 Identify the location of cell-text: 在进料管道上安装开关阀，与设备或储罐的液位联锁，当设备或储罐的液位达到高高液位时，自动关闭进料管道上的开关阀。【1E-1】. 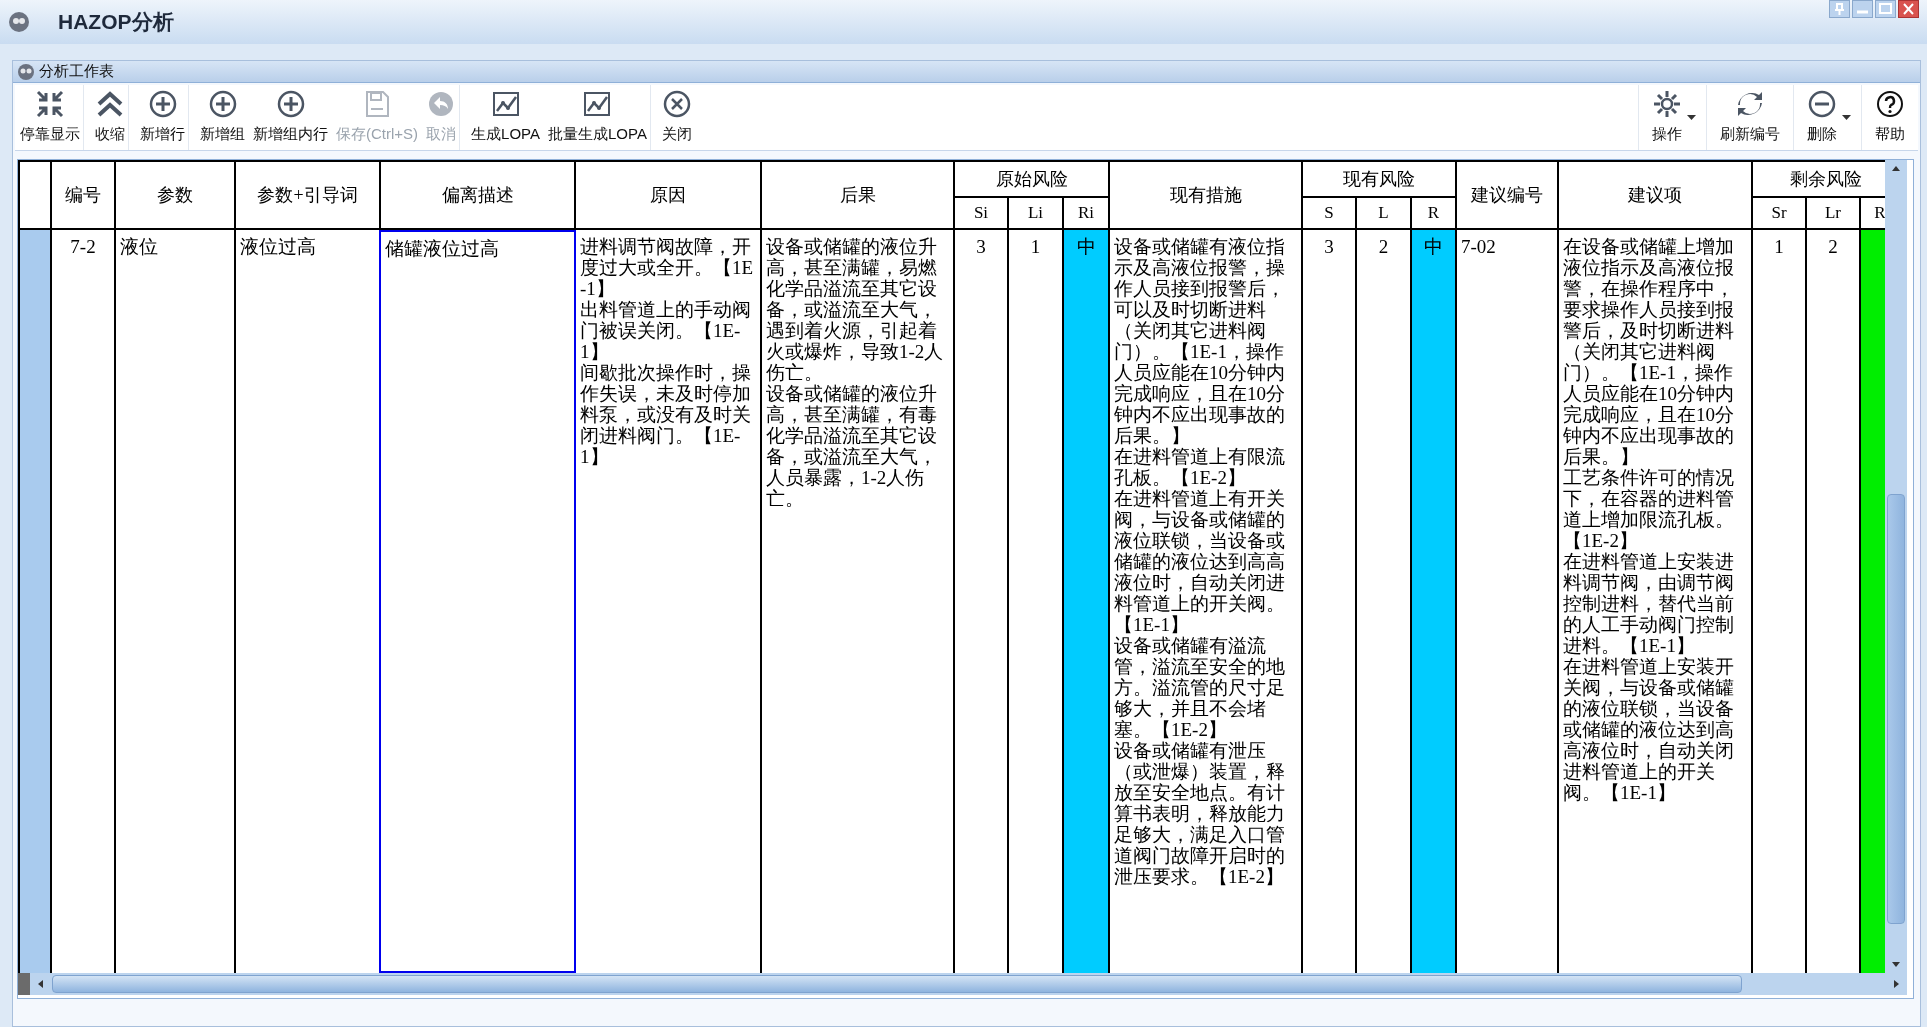
(1649, 729).